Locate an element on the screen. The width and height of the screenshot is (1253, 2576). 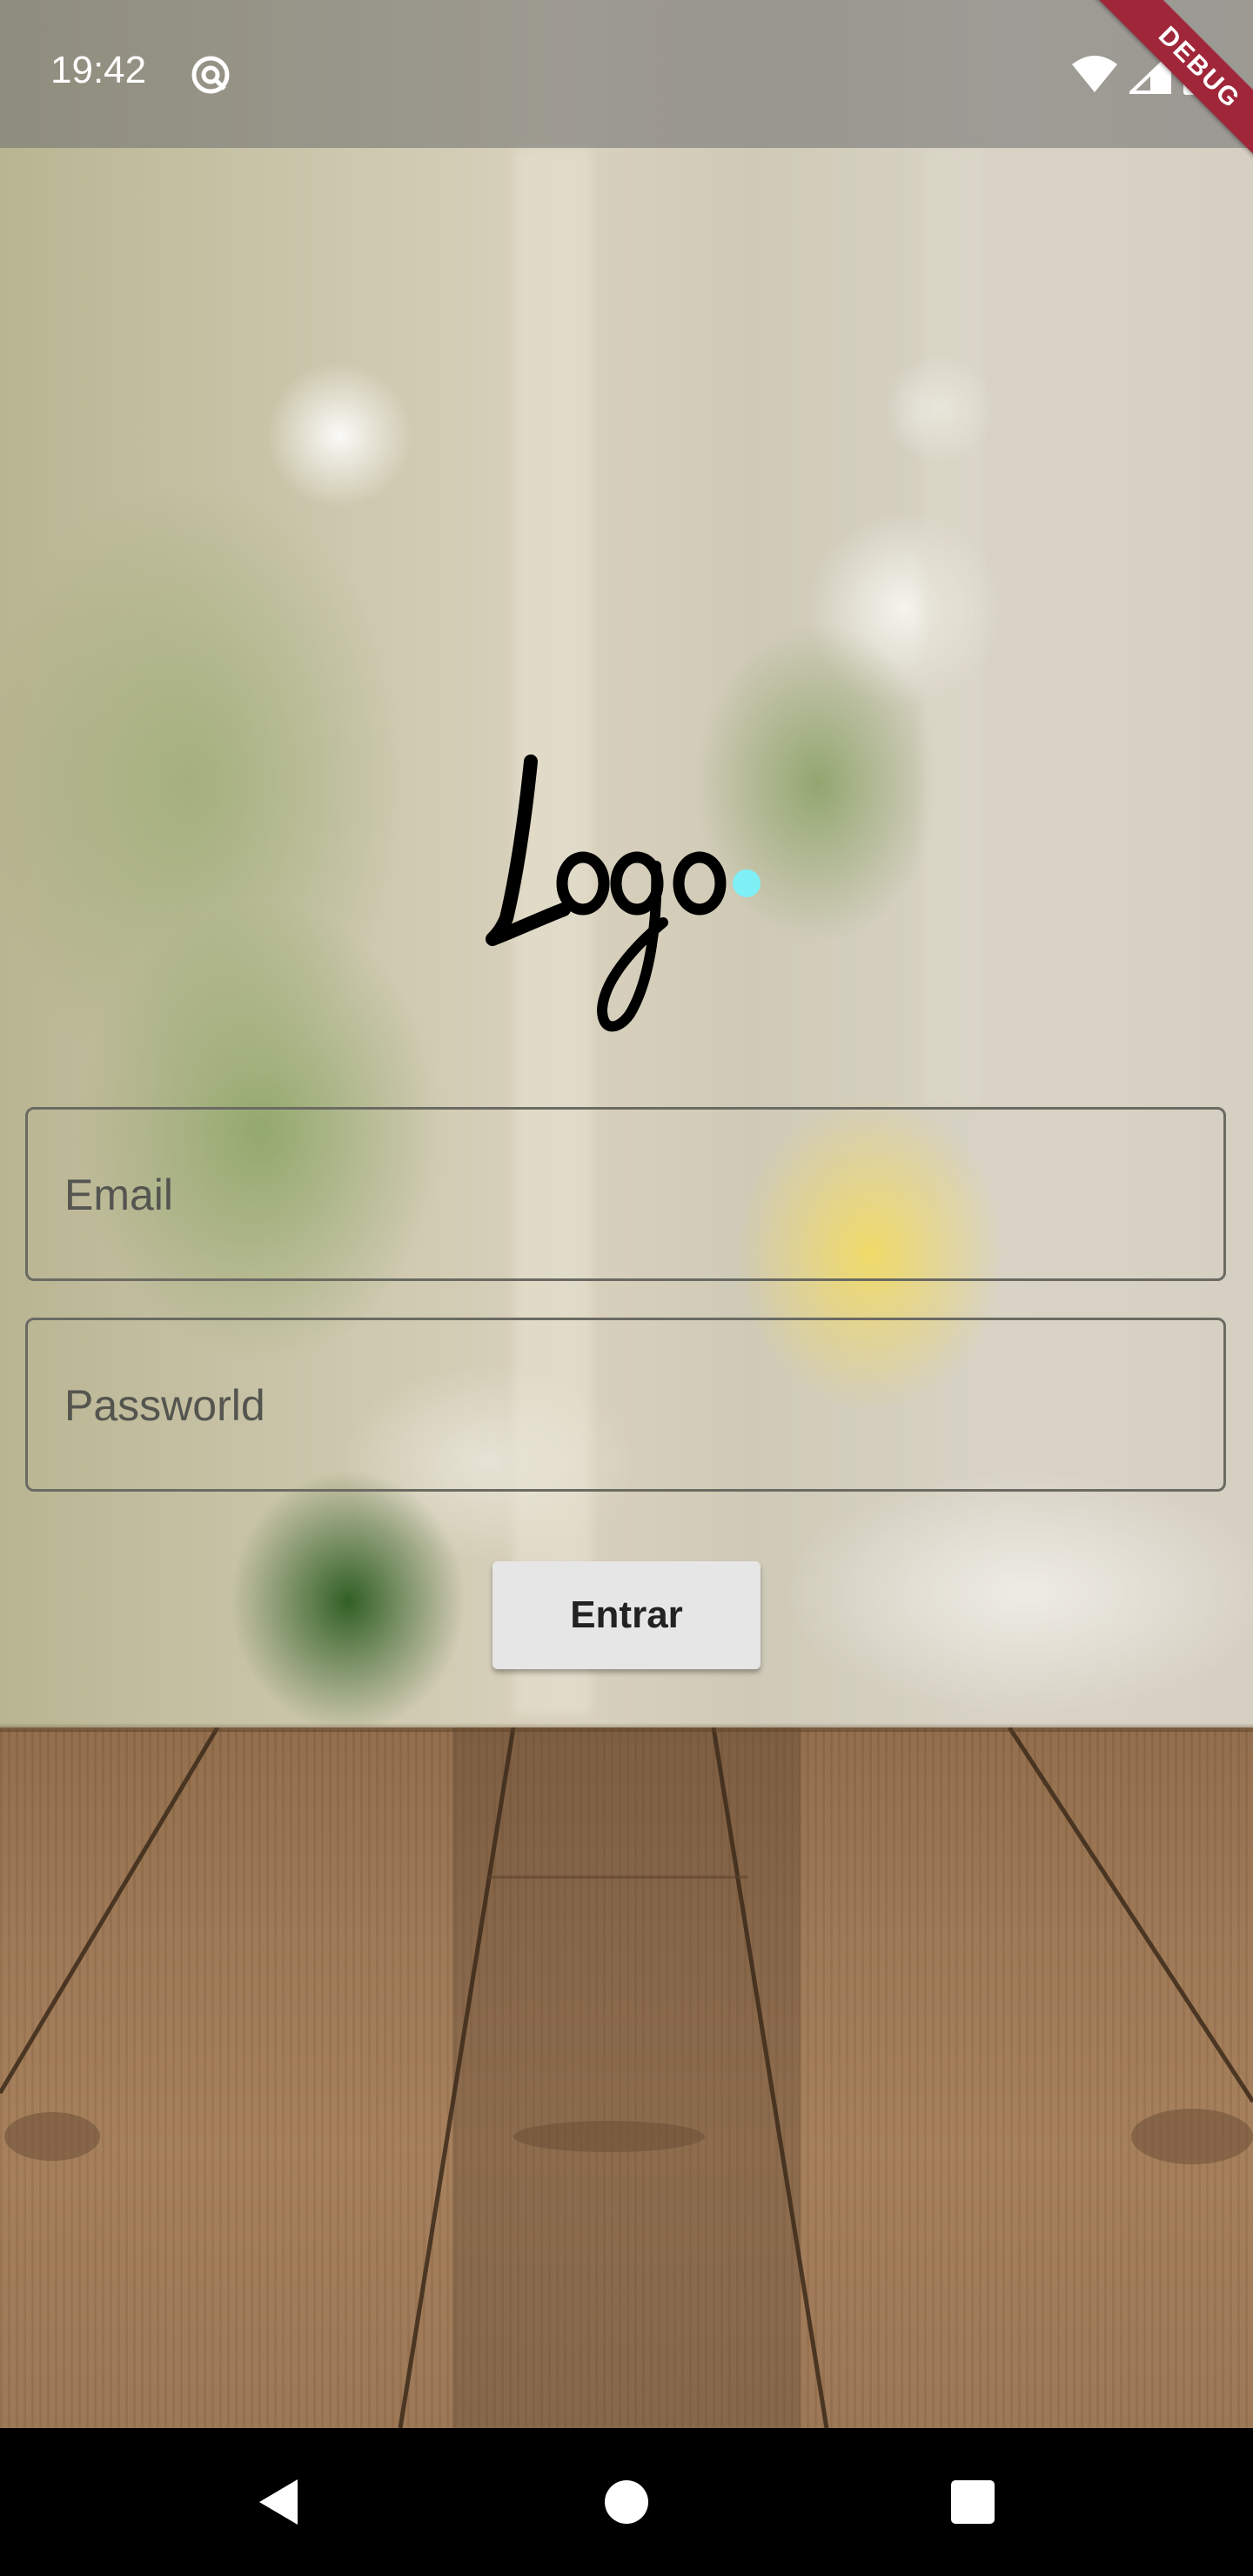
nav-home-button is located at coordinates (626, 2502).